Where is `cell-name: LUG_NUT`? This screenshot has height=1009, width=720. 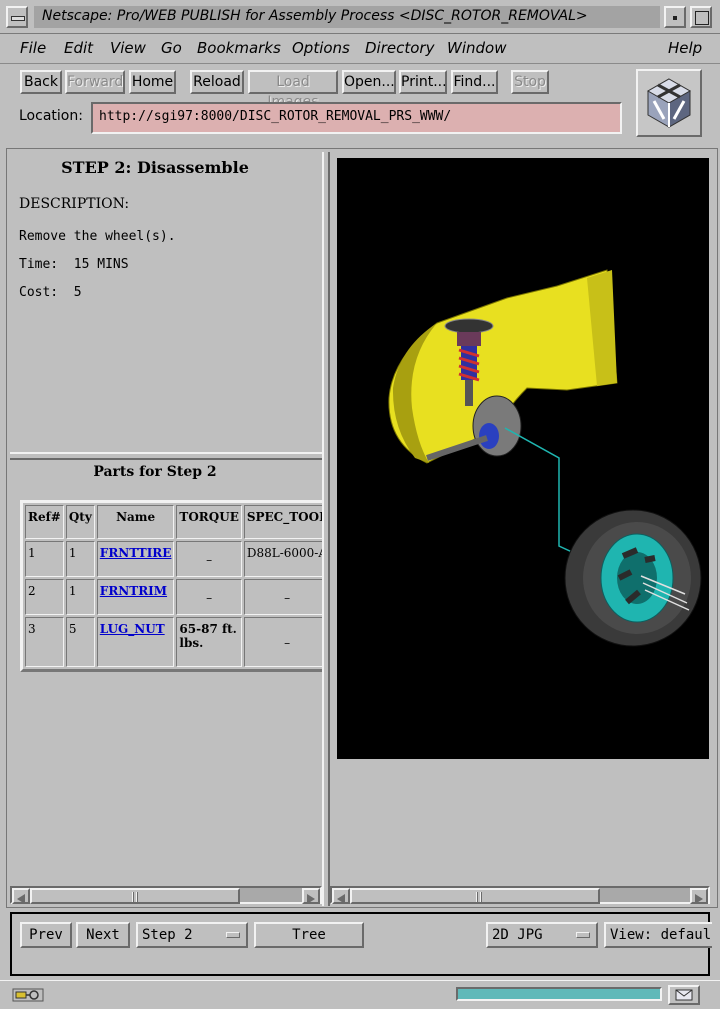
cell-name: LUG_NUT is located at coordinates (135, 642).